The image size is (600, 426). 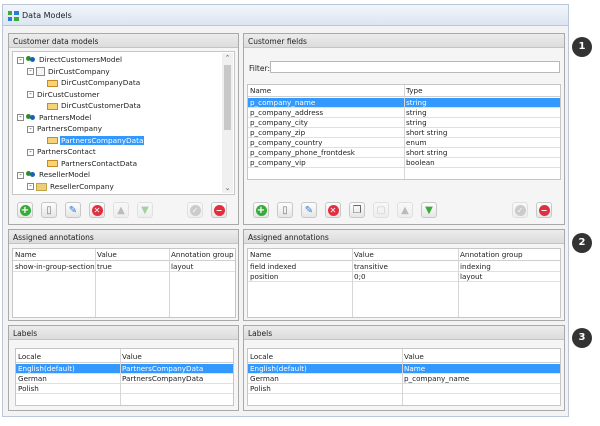 I want to click on minus-icon: −, so click(x=544, y=210).